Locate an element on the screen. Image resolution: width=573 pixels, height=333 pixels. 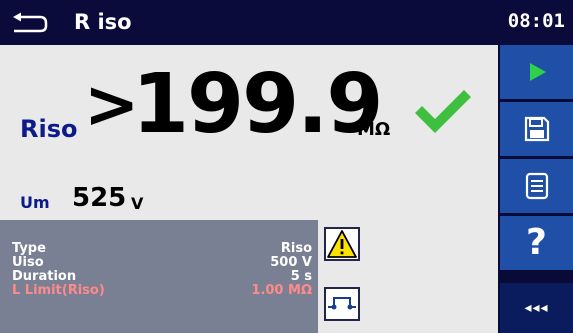
sidebar: ? ◂◂◂ is located at coordinates (536, 189).